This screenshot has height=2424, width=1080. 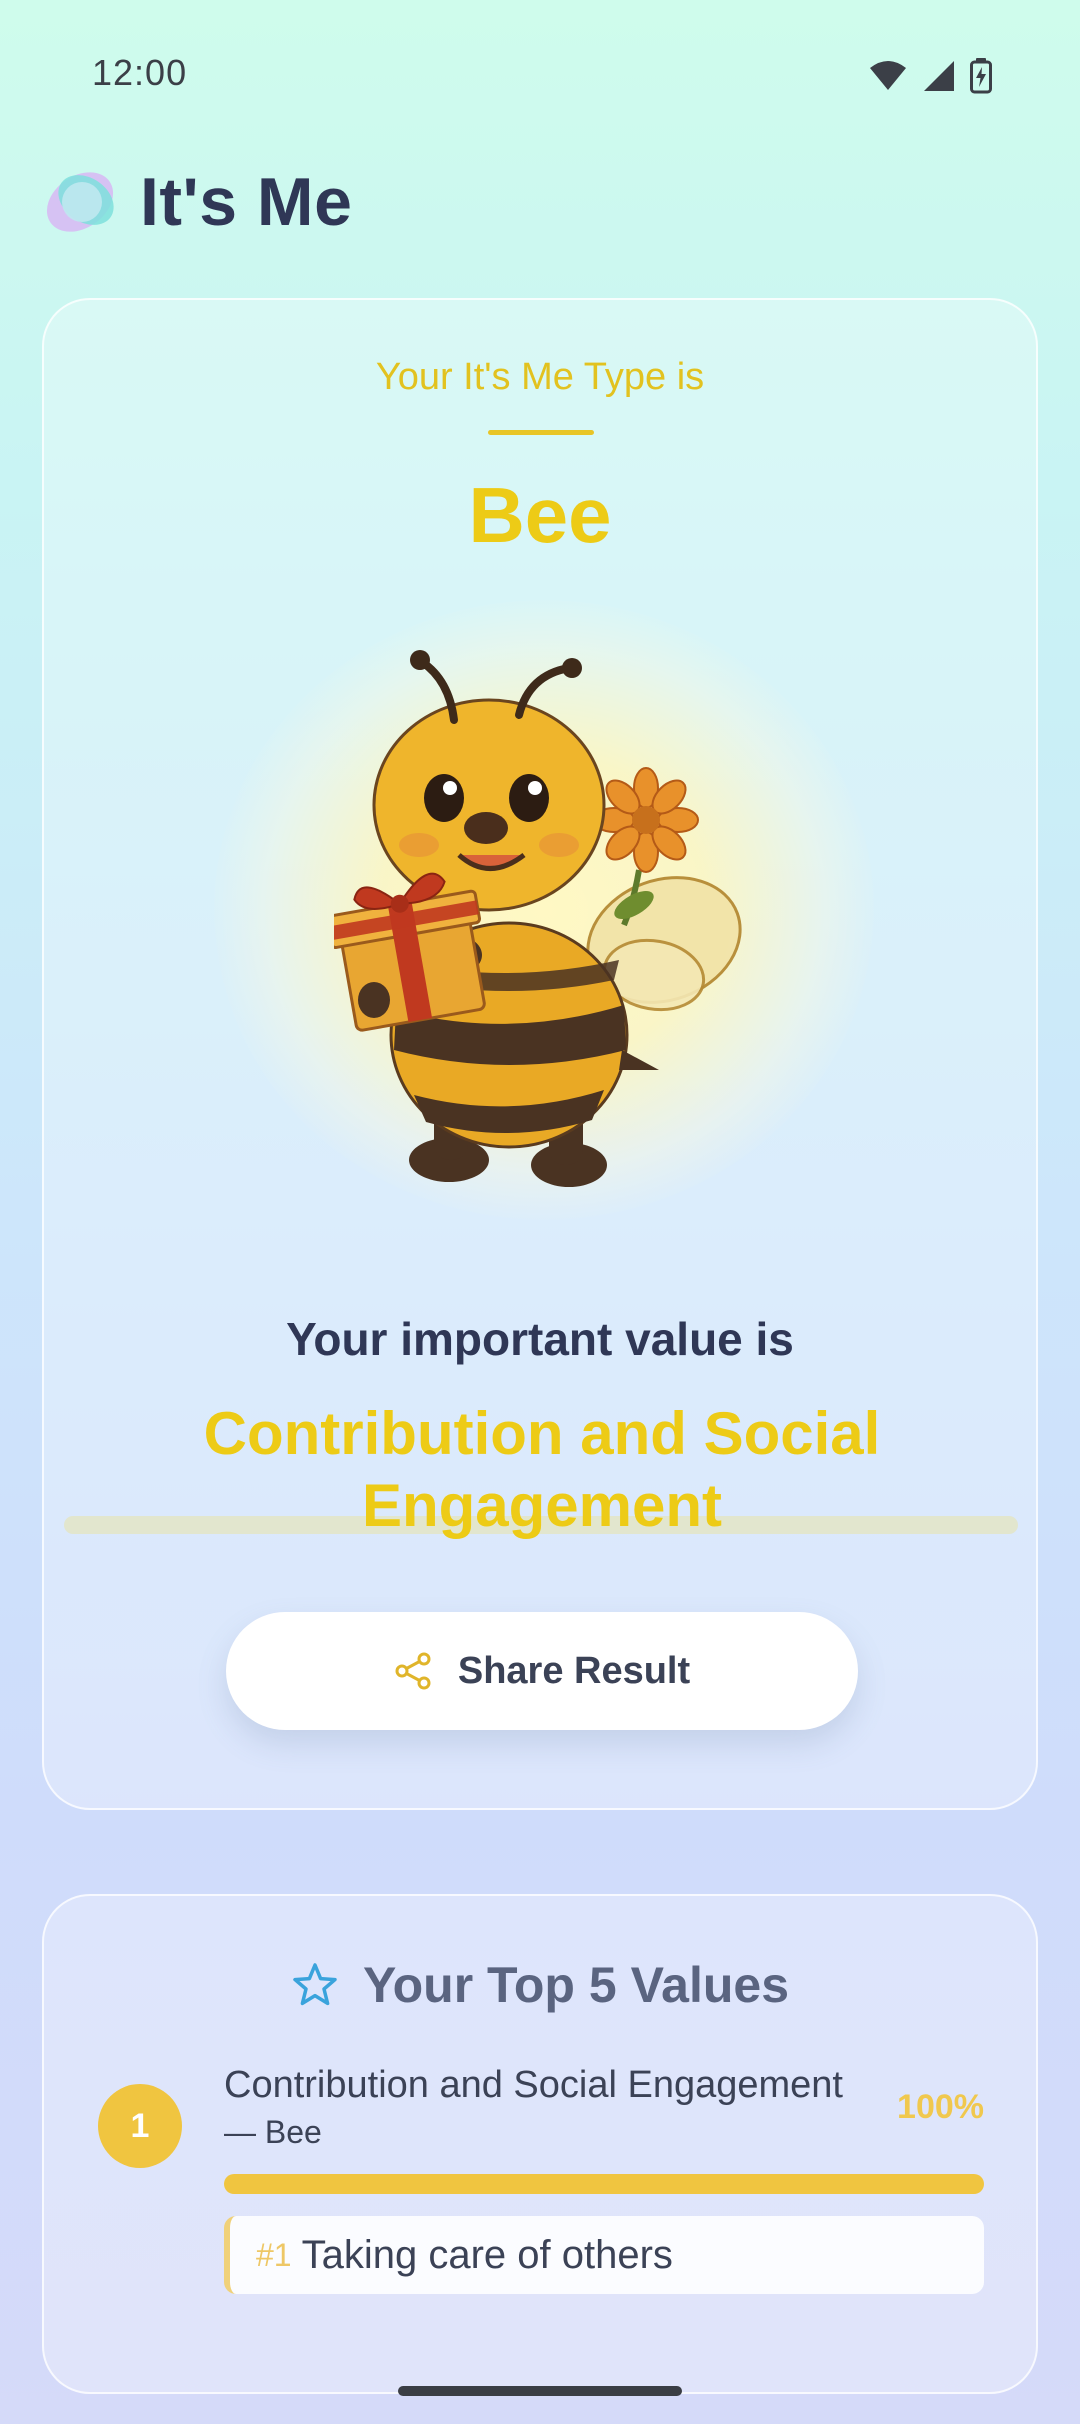 I want to click on value-detail-rank: #1, so click(x=274, y=2254).